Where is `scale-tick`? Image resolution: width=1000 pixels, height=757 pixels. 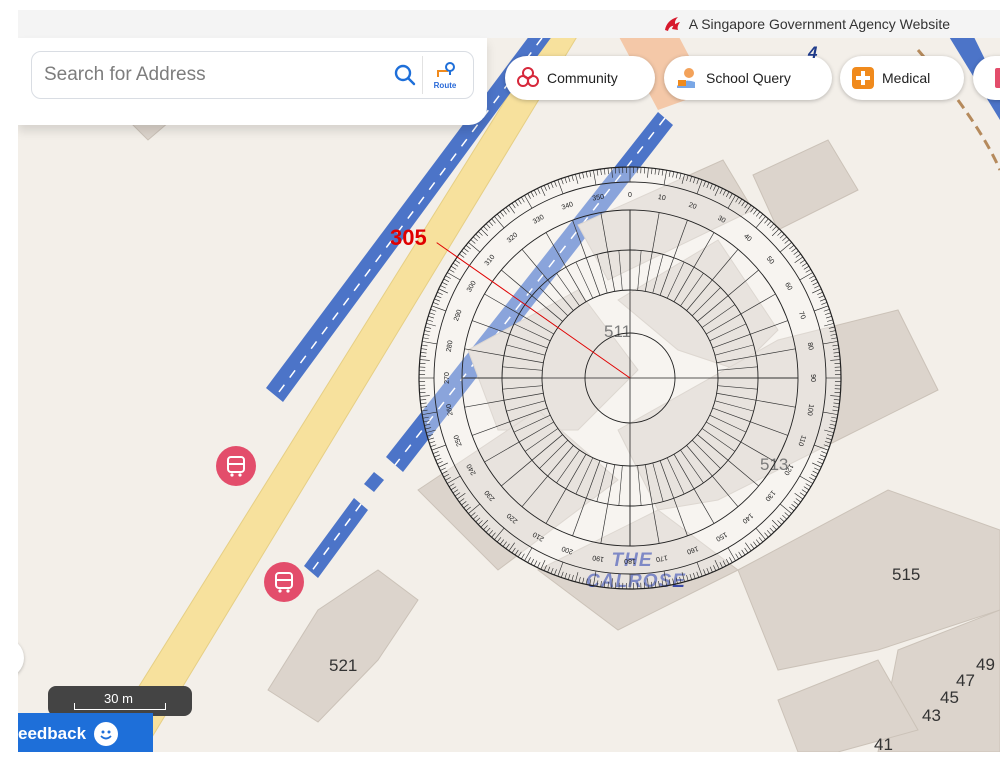
scale-tick is located at coordinates (120, 706).